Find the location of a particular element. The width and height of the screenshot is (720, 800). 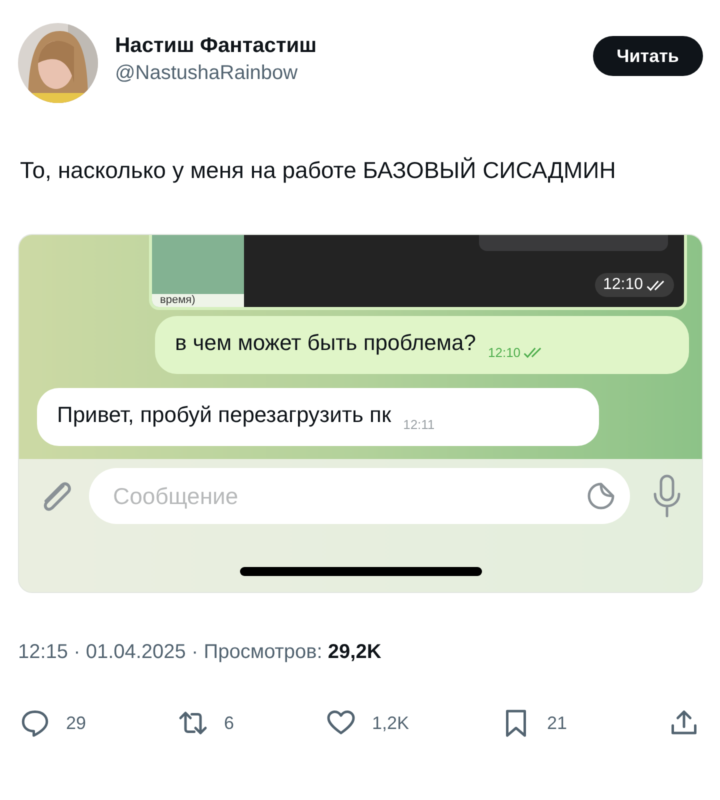

speech-bubble-icon is located at coordinates (35, 723).